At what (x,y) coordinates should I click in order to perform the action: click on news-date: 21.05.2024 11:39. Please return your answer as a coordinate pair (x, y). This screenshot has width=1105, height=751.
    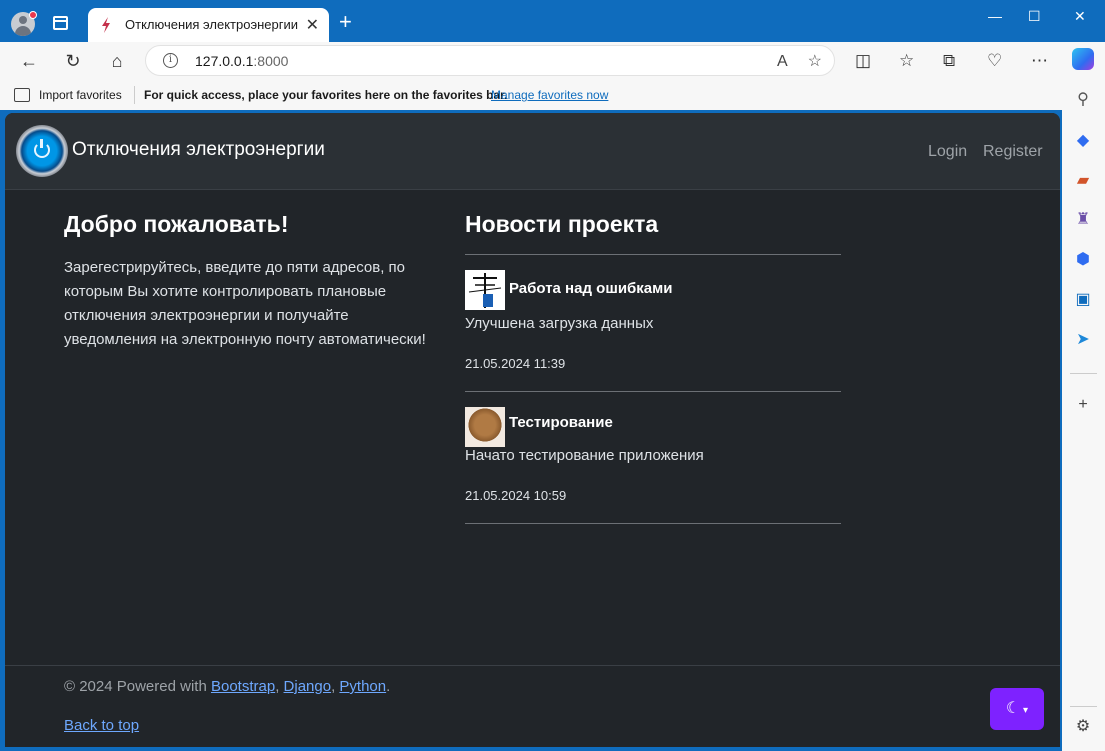
    Looking at the image, I should click on (515, 363).